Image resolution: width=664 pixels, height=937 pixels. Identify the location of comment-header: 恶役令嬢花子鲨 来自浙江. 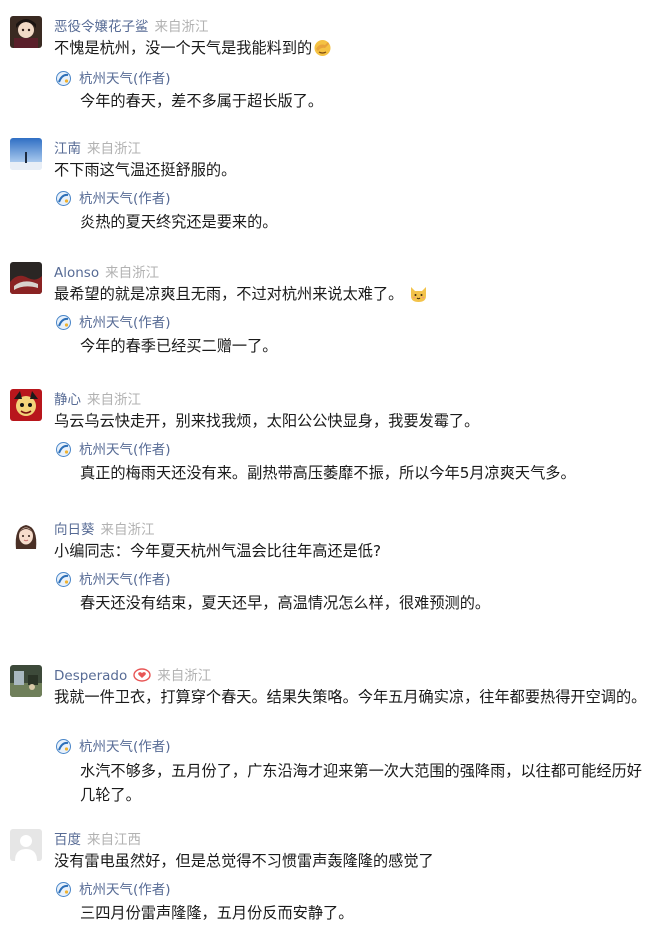
(131, 27).